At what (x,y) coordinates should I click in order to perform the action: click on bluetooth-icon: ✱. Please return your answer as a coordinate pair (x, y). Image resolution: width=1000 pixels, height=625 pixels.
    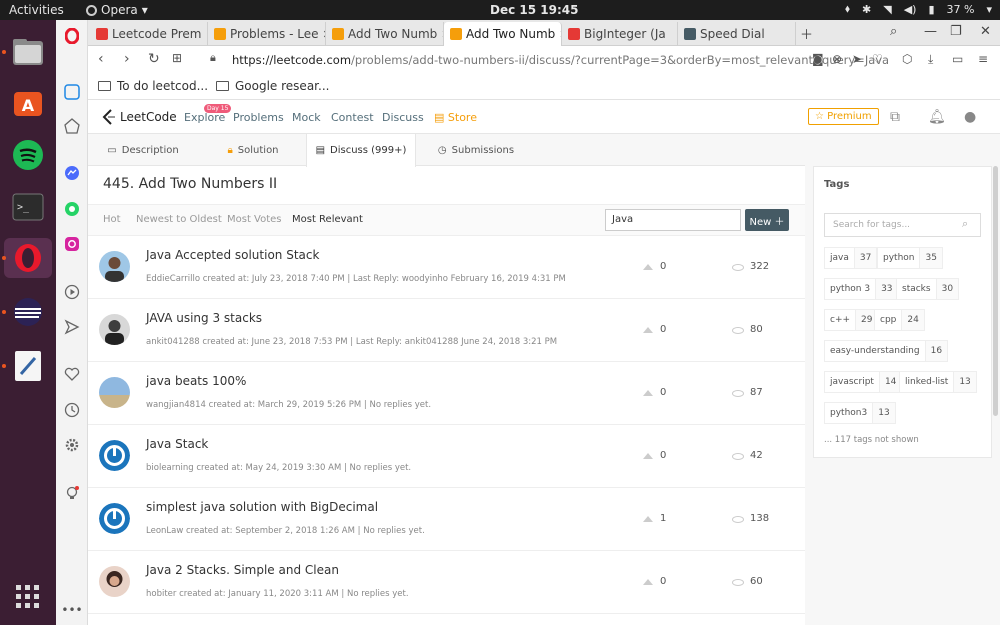
    Looking at the image, I should click on (866, 9).